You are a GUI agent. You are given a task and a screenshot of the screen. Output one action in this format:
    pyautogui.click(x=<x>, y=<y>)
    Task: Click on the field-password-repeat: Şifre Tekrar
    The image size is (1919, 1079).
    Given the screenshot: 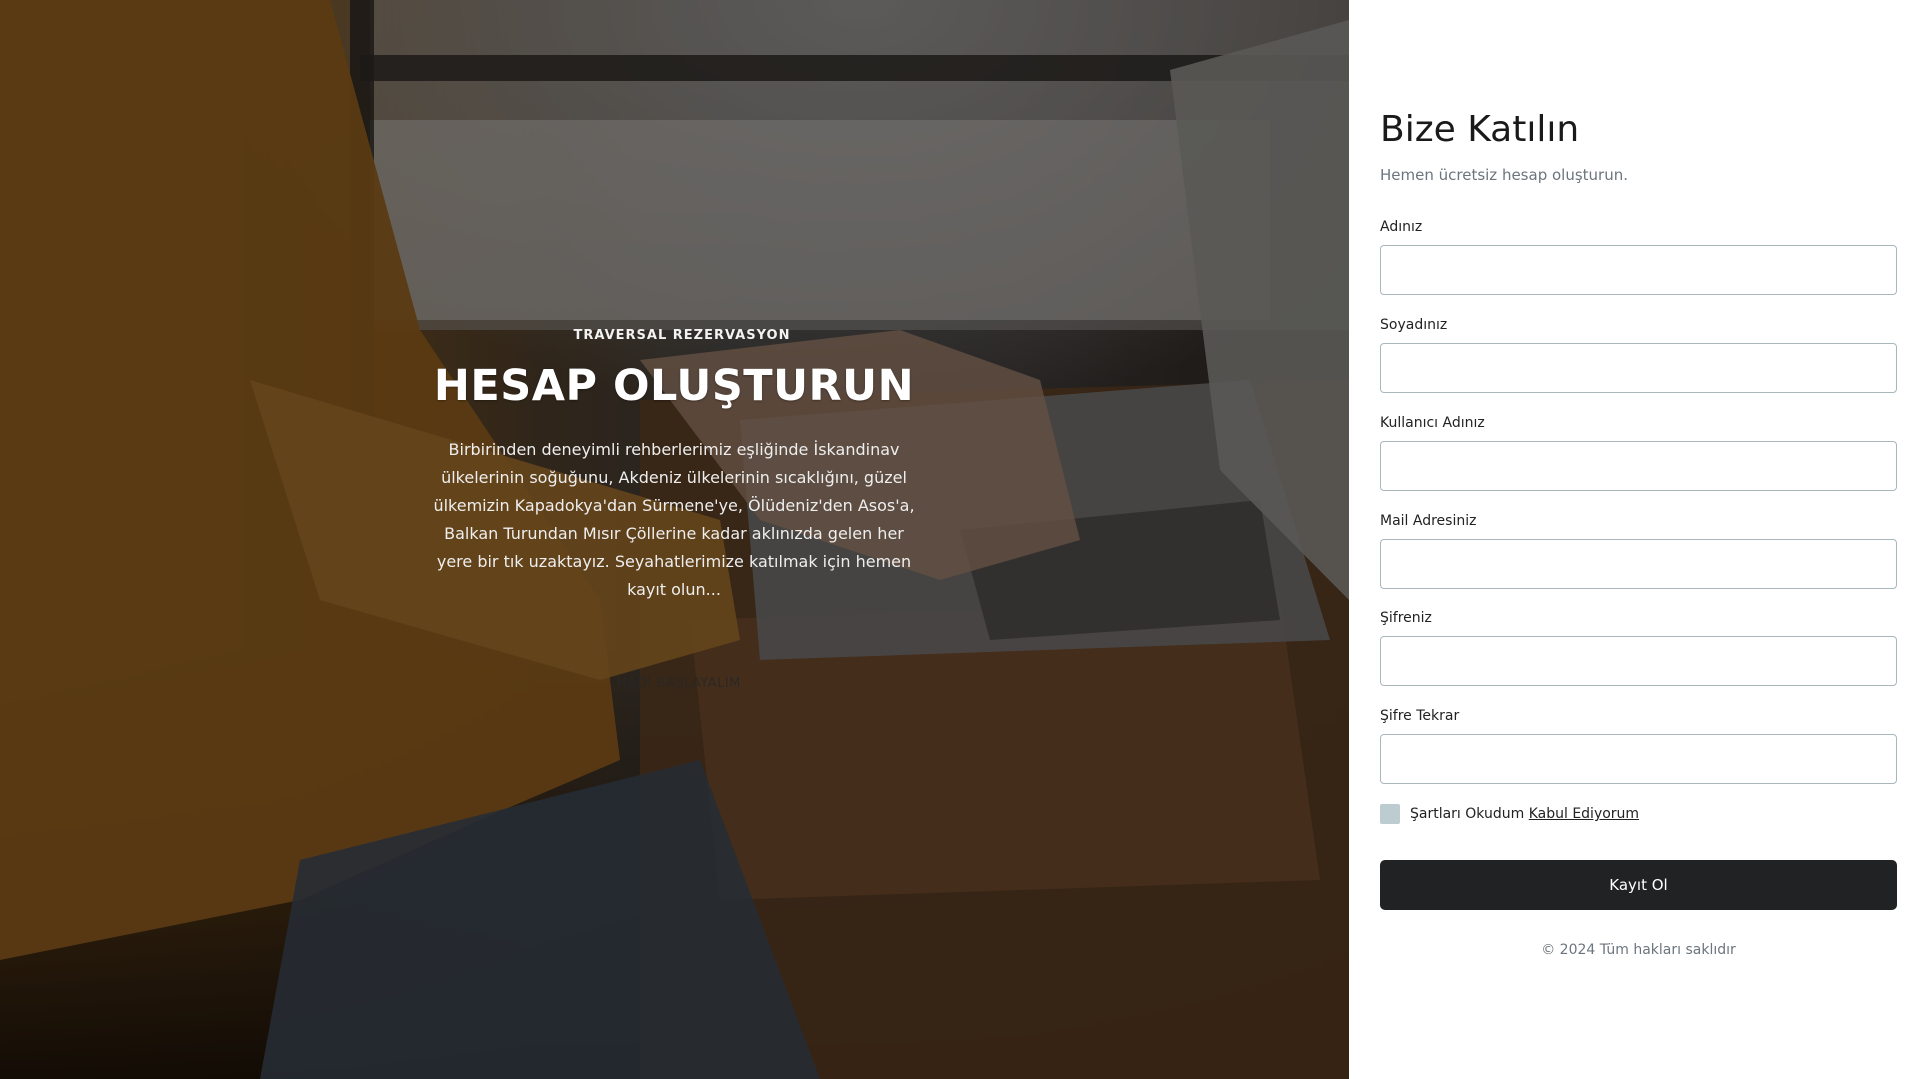 What is the action you would take?
    pyautogui.click(x=1638, y=746)
    